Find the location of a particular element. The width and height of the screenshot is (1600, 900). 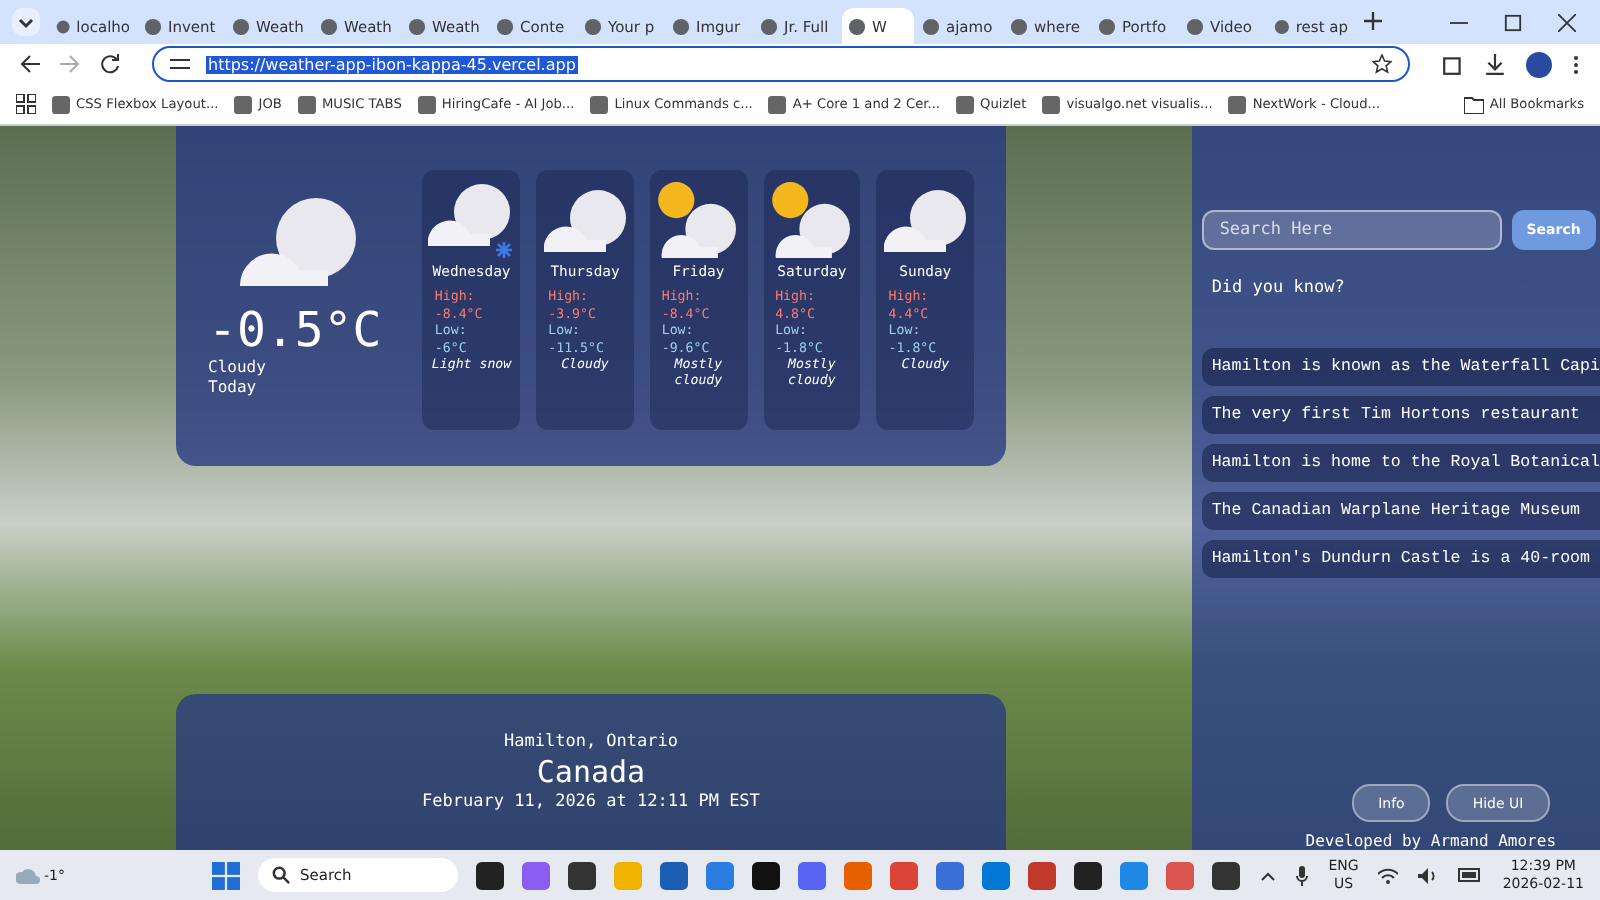

developer-credit: Developed by Armand Amores is located at coordinates (1431, 841).